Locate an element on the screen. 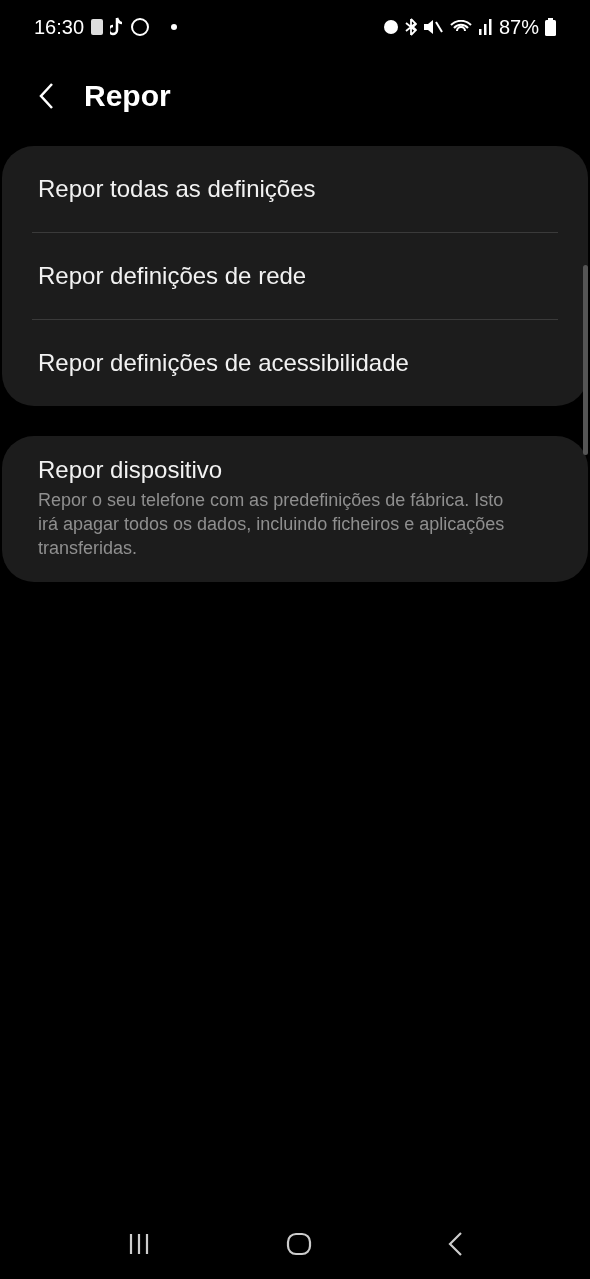 The width and height of the screenshot is (590, 1279). battery-percent: 87% is located at coordinates (518, 27).